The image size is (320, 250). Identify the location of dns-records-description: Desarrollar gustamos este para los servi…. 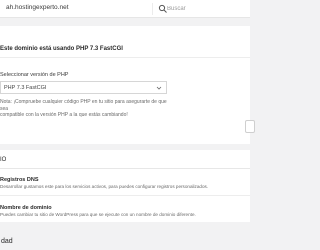
(104, 186).